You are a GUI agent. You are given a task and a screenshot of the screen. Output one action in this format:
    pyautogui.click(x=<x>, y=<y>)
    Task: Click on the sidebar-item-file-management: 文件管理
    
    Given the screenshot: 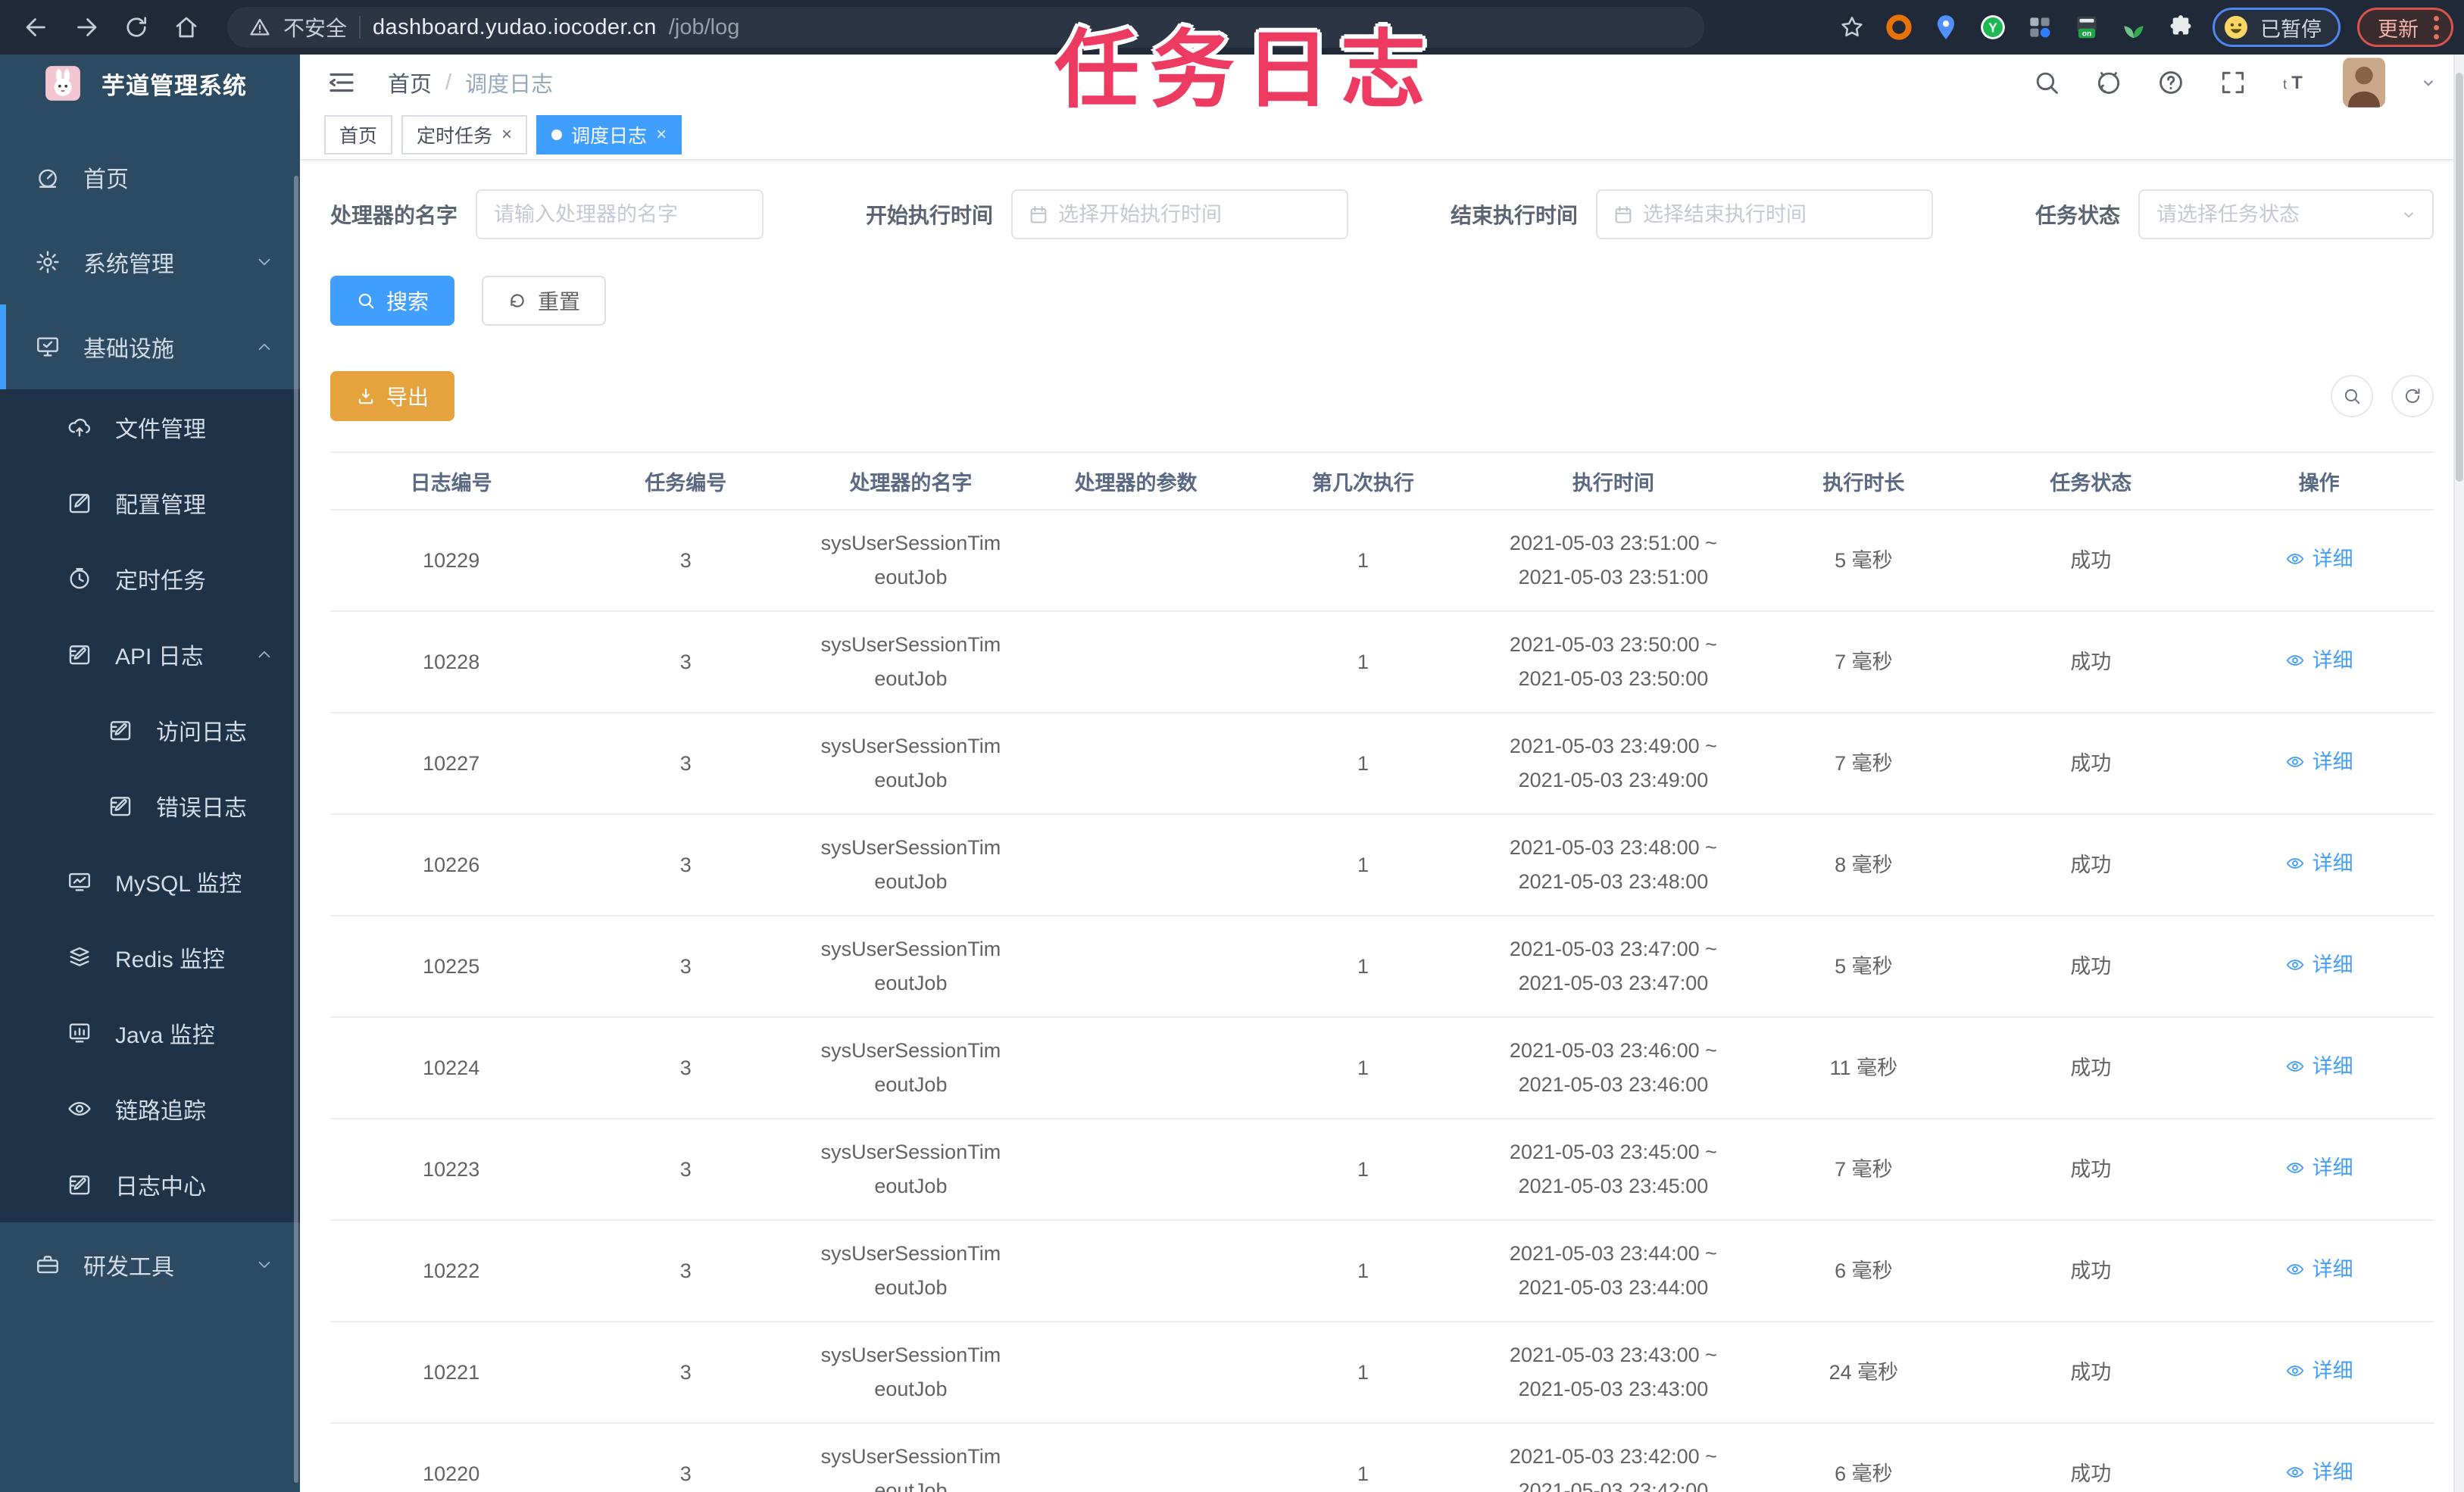 What is the action you would take?
    pyautogui.click(x=150, y=427)
    